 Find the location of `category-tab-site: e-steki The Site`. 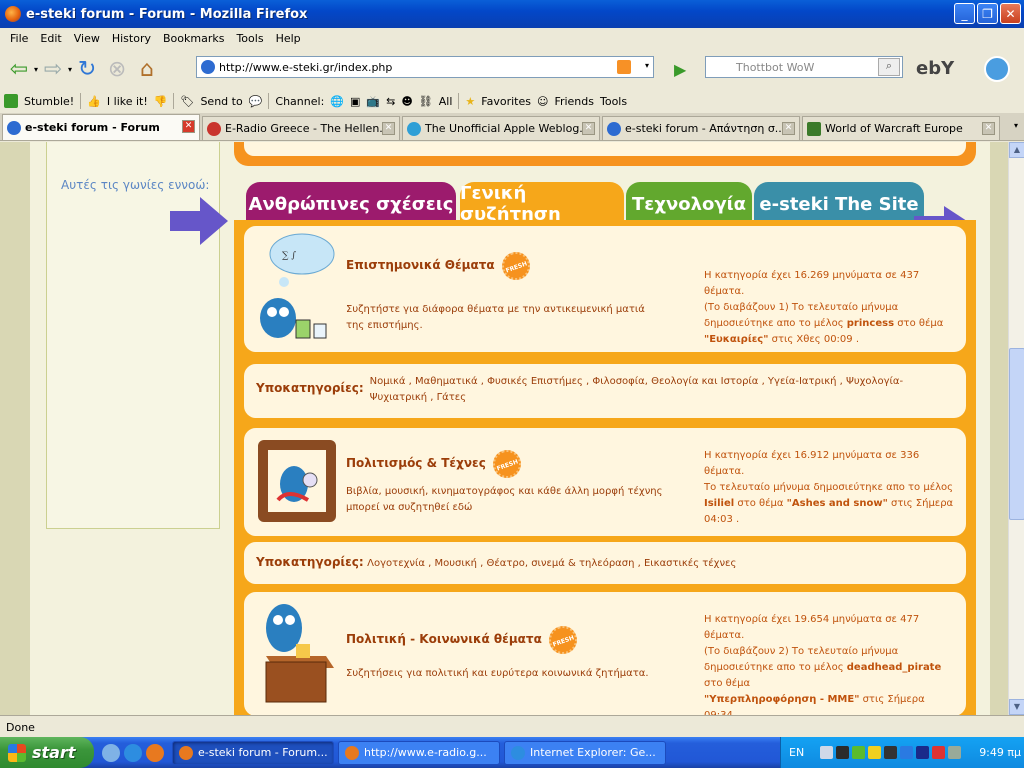

category-tab-site: e-steki The Site is located at coordinates (839, 202).